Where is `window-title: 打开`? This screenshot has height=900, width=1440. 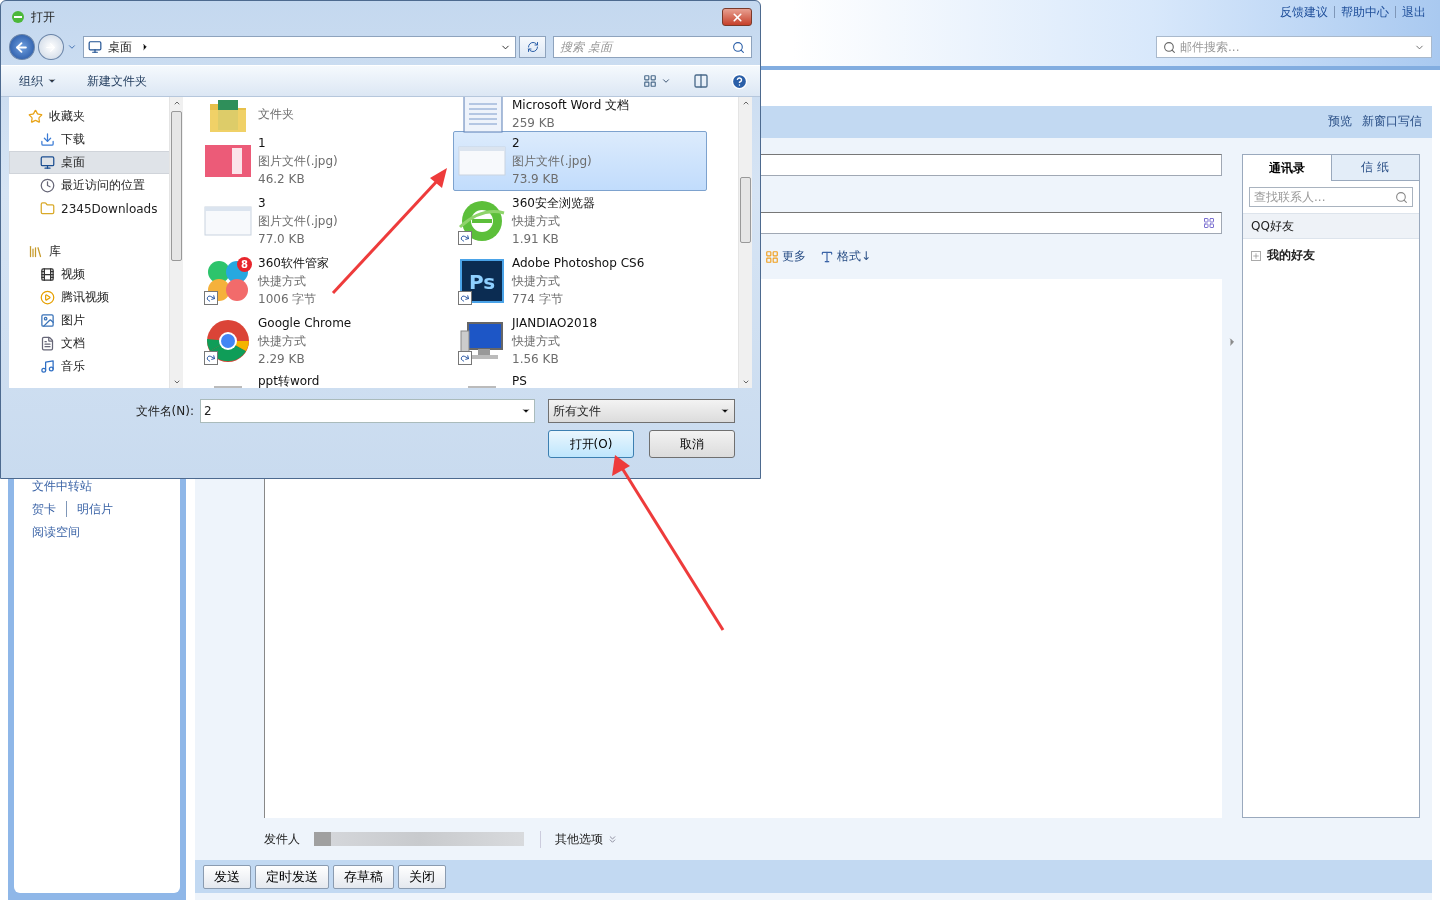 window-title: 打开 is located at coordinates (43, 17).